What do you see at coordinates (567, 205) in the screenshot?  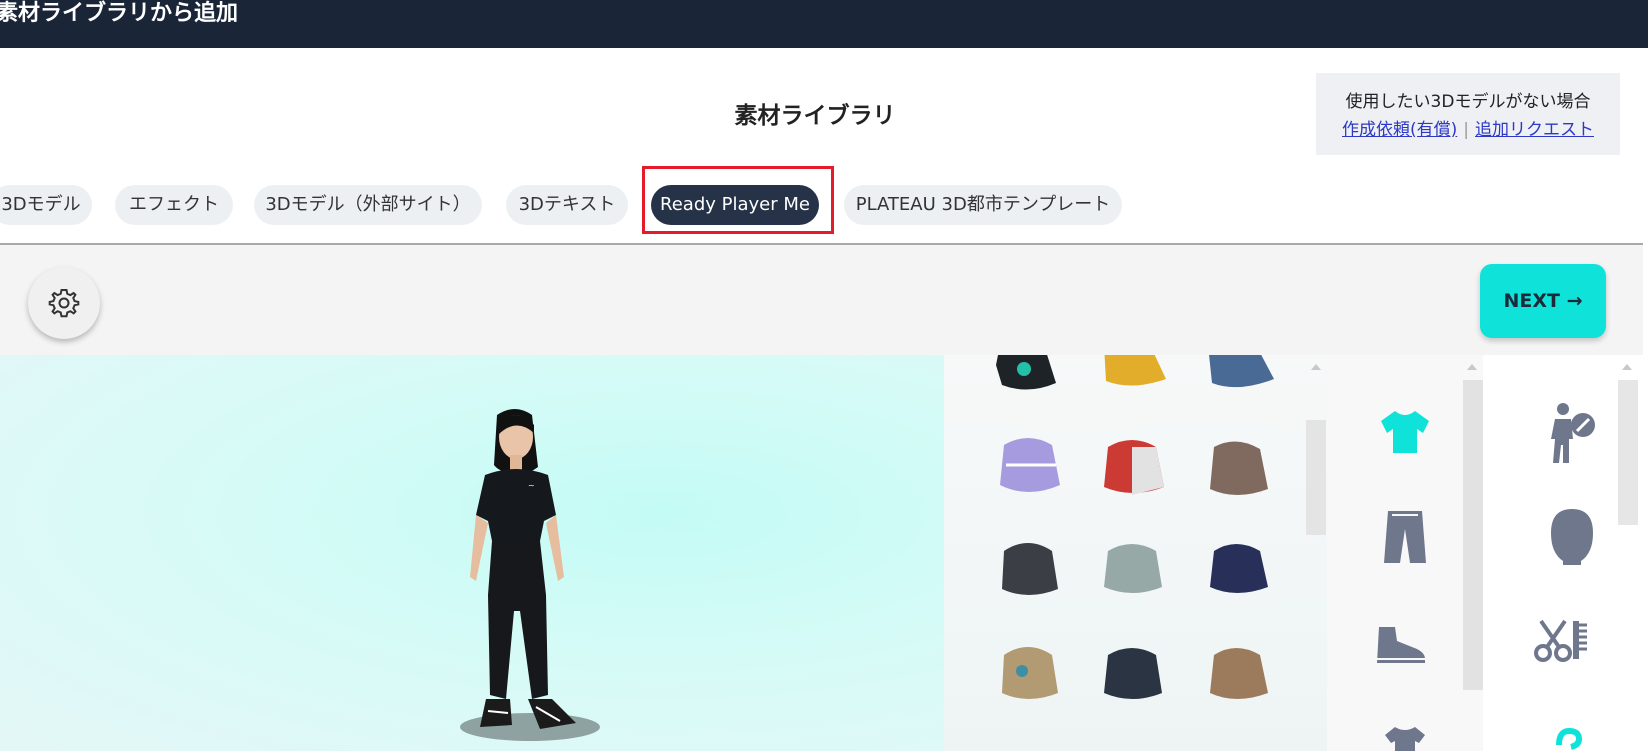 I see `tab-3d-text: 3Dテキスト` at bounding box center [567, 205].